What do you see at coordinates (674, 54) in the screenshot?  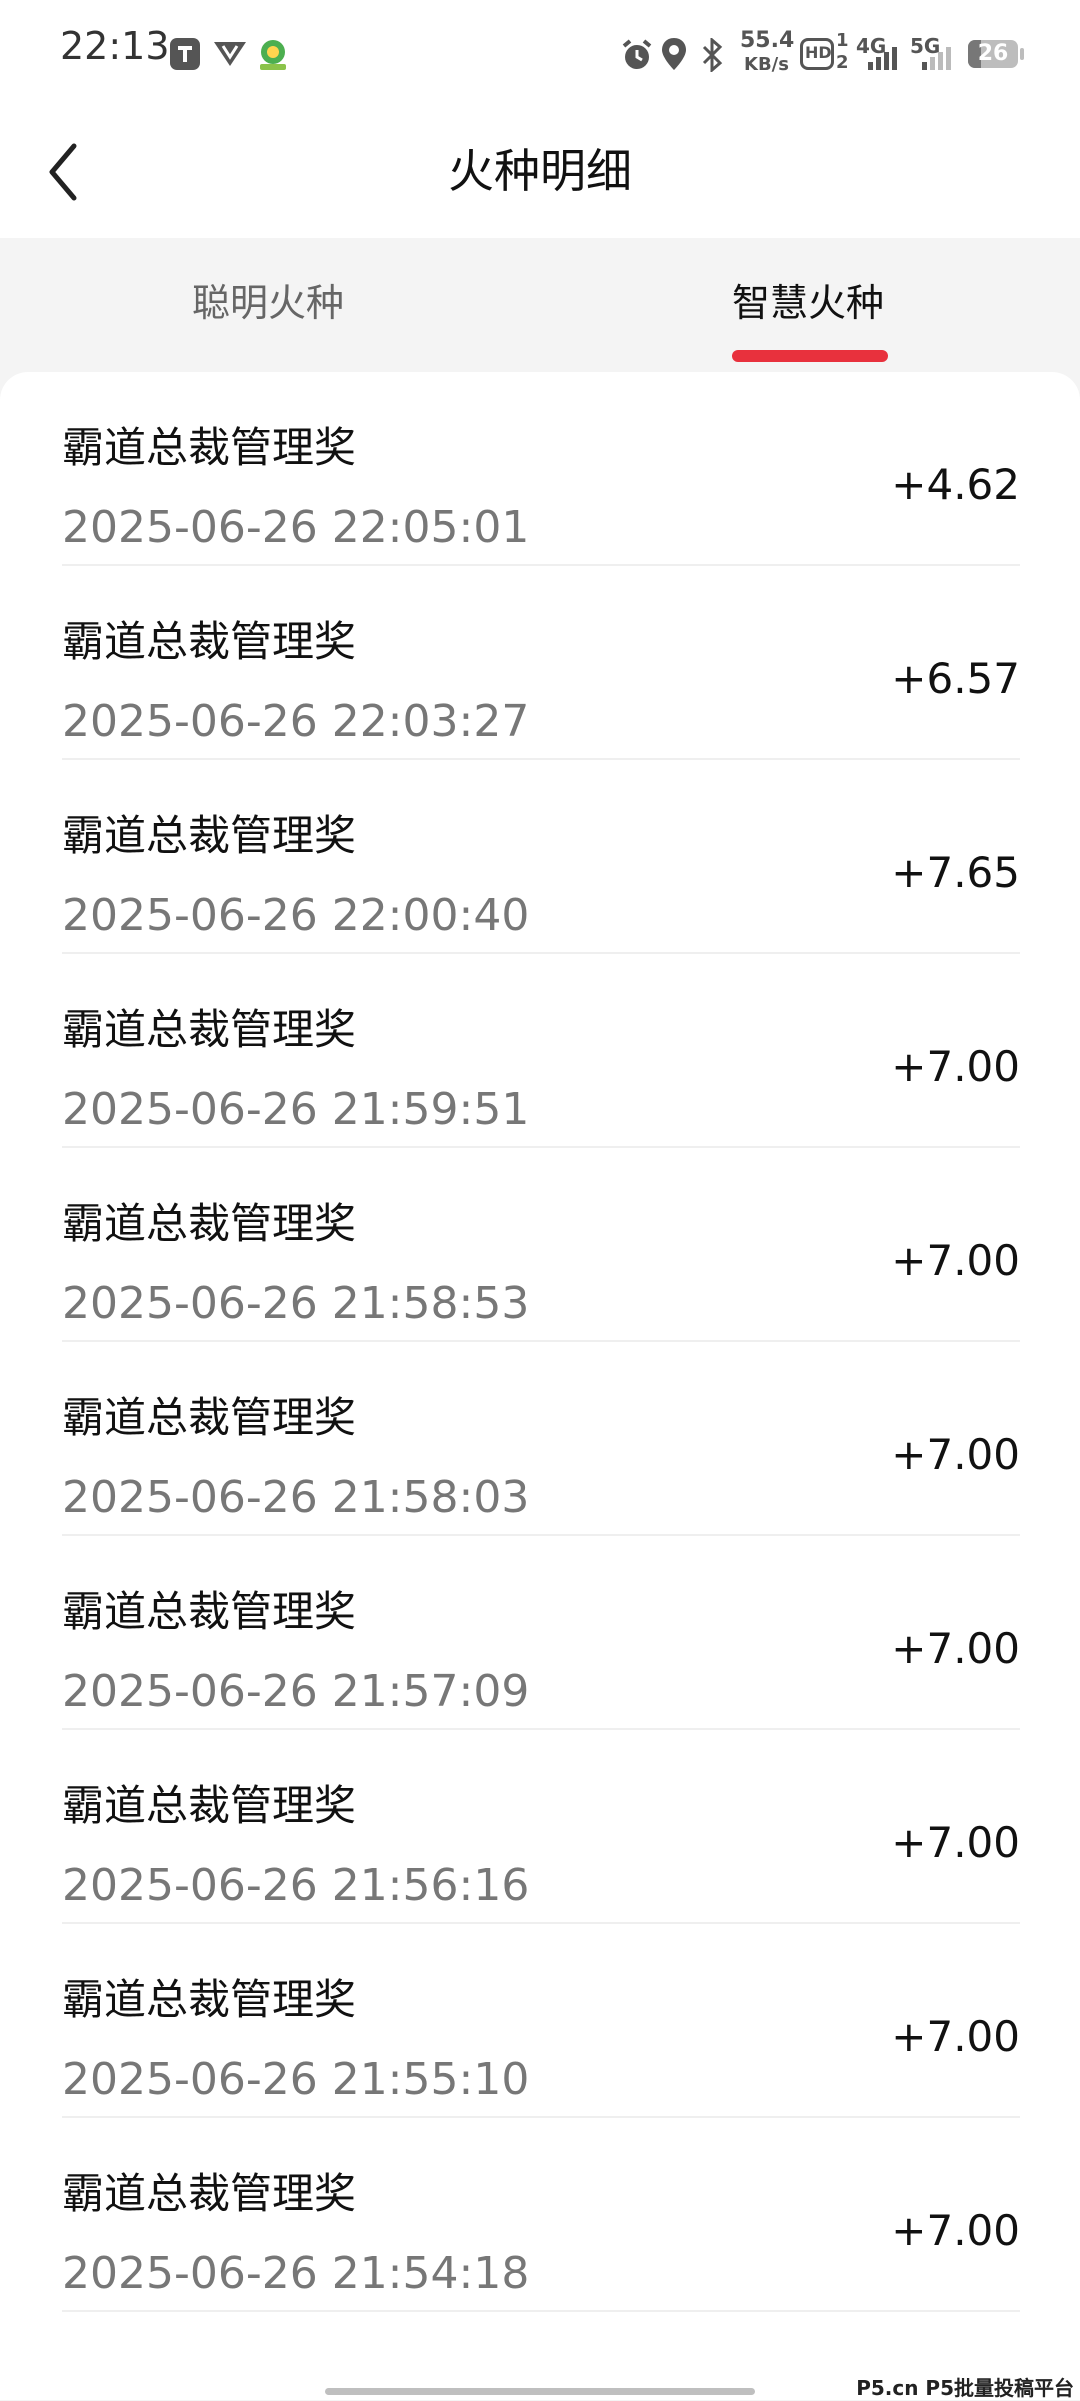 I see `location-icon` at bounding box center [674, 54].